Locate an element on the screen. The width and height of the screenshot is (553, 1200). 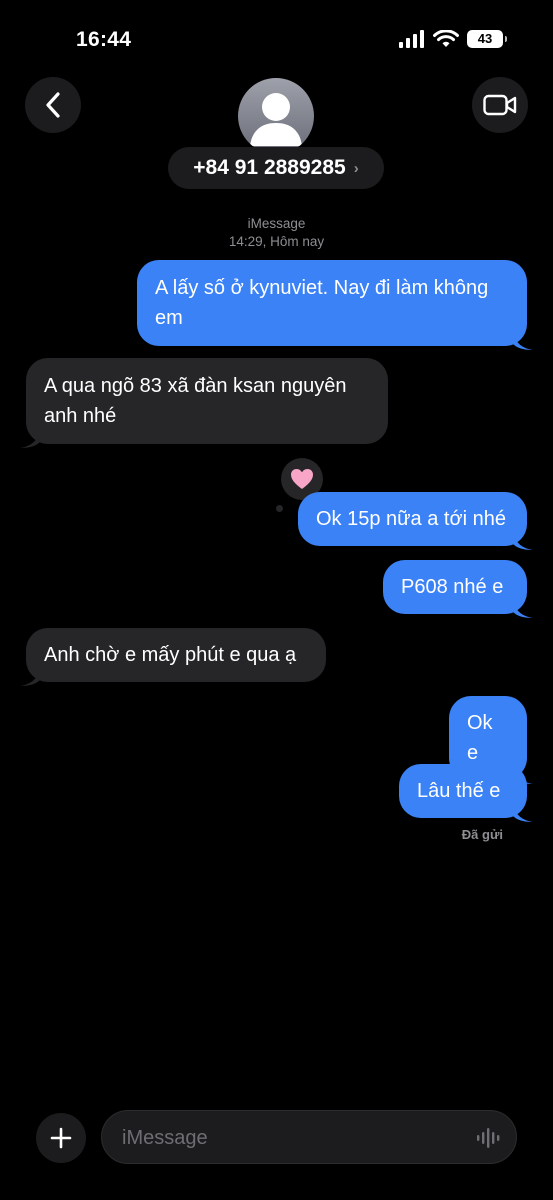
message-incoming: Anh chờ e mấy phút e qua ạ is located at coordinates (173, 657).